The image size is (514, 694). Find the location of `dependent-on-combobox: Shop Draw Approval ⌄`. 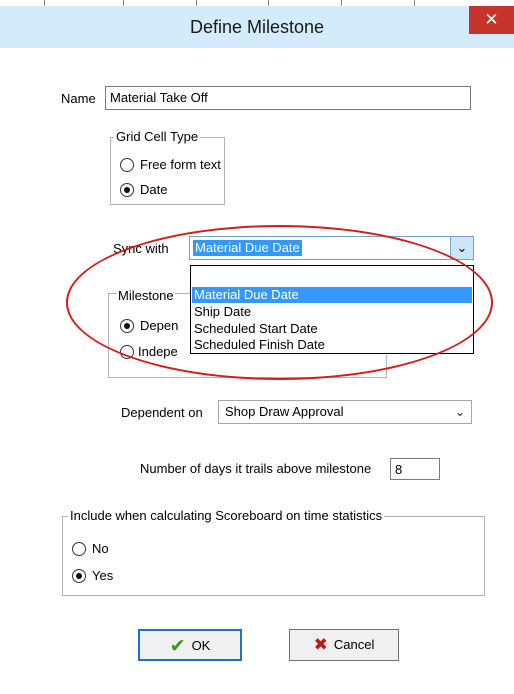

dependent-on-combobox: Shop Draw Approval ⌄ is located at coordinates (345, 412).